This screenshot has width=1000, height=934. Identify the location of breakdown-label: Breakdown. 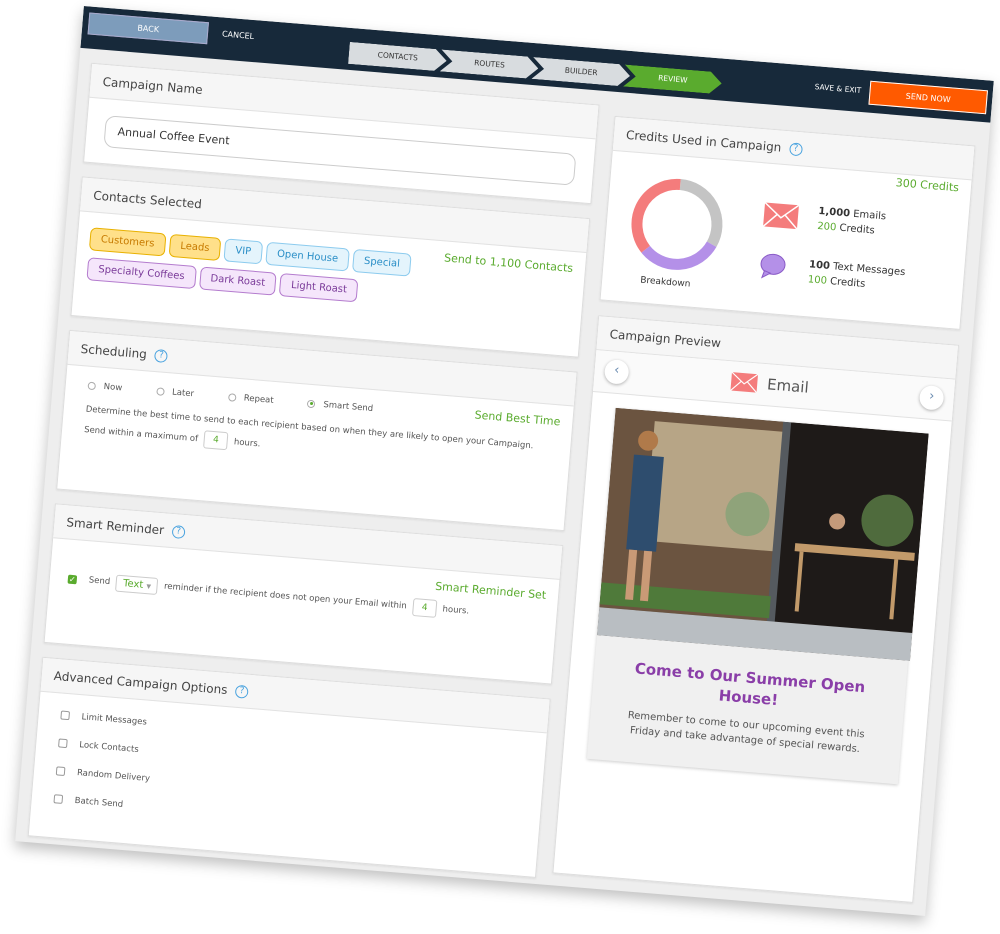
(665, 282).